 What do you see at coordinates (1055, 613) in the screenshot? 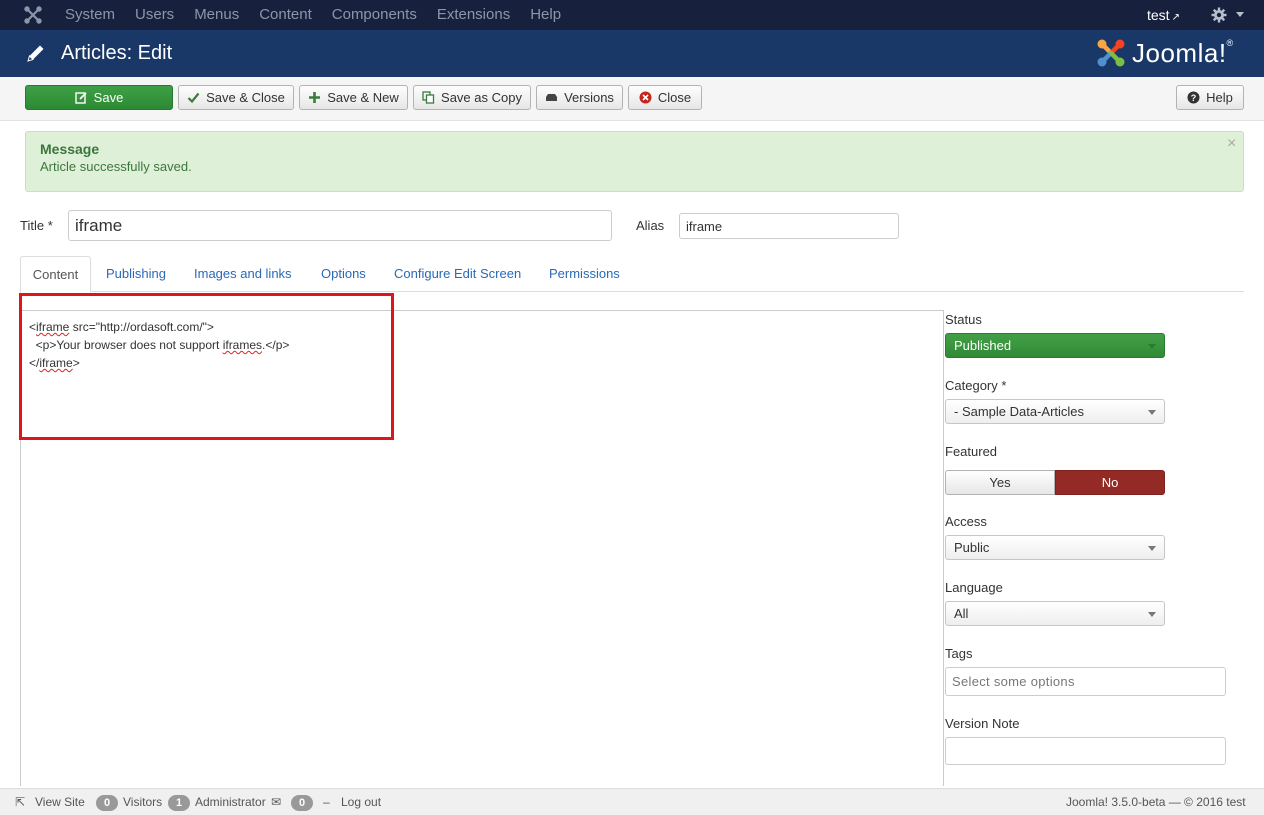
I see `language-select: All` at bounding box center [1055, 613].